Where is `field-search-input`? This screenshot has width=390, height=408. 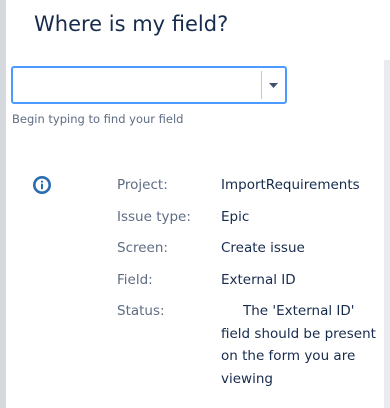 field-search-input is located at coordinates (137, 85).